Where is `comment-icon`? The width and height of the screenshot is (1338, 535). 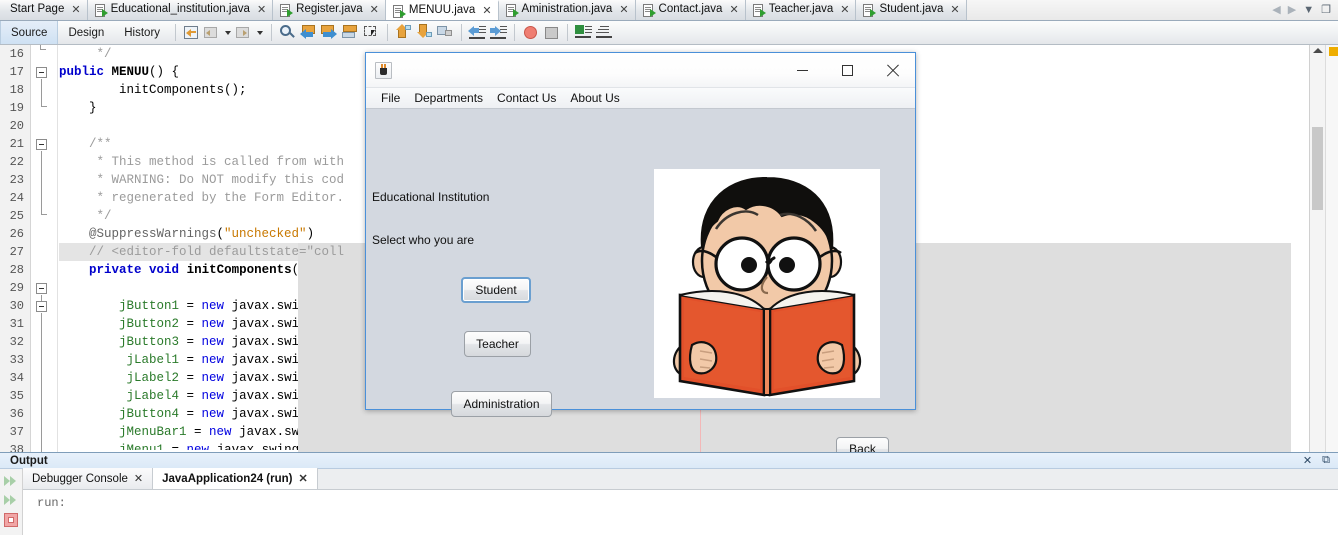
comment-icon is located at coordinates (583, 32).